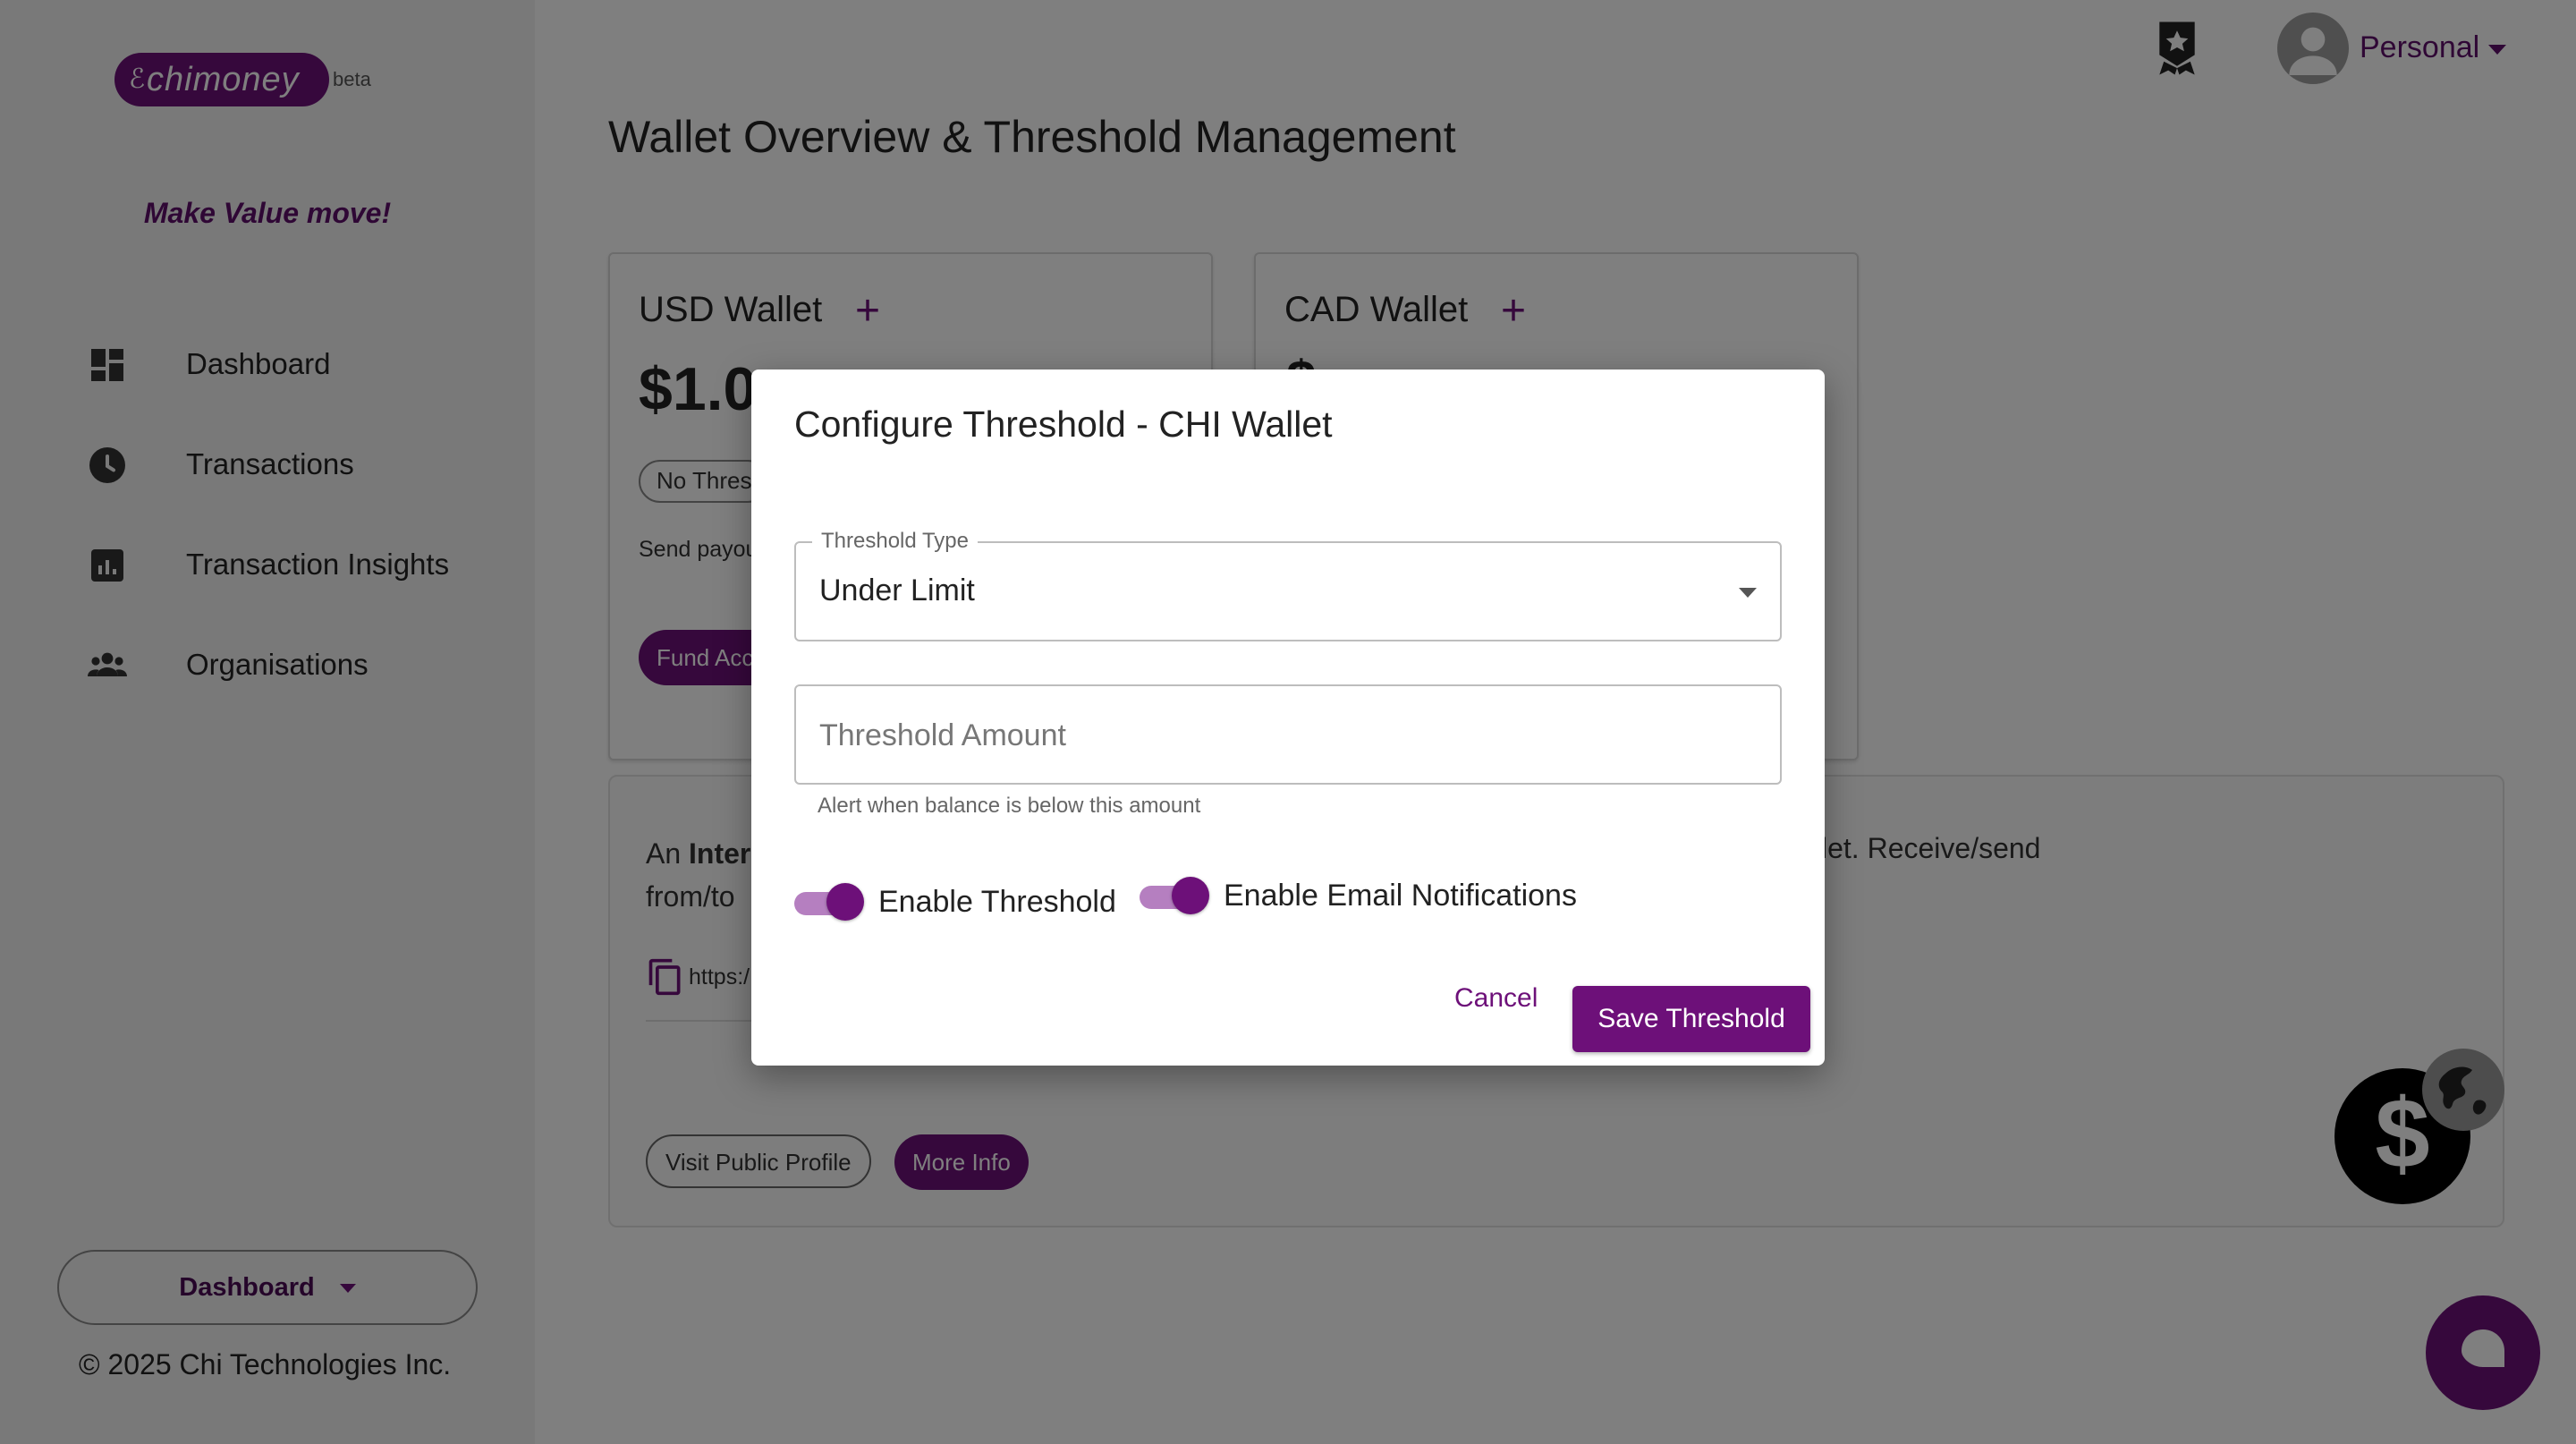 This screenshot has height=1444, width=2576. I want to click on enable-email-notifications-label: Enable Email Notifications, so click(1400, 896).